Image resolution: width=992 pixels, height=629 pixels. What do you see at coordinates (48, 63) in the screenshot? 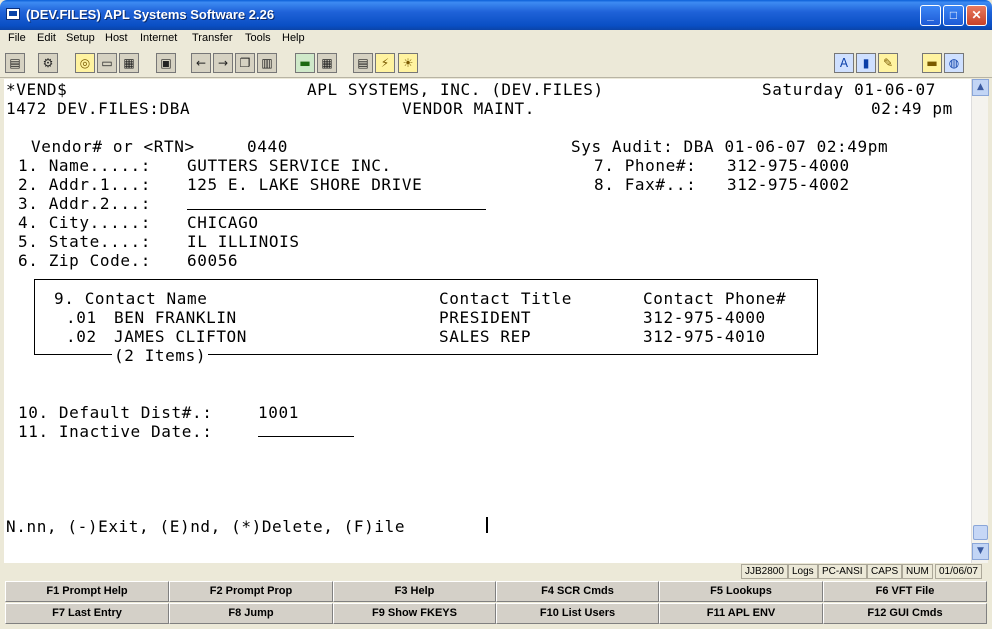
I see `connect-icon: ⚙` at bounding box center [48, 63].